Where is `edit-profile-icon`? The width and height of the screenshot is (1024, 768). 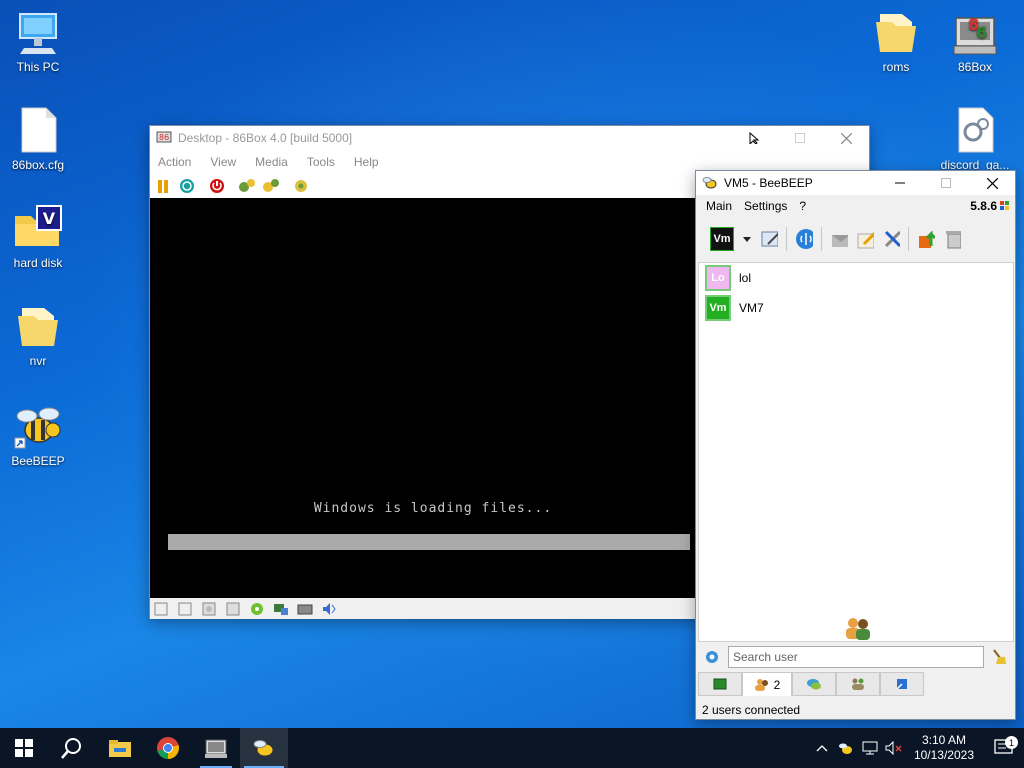
edit-profile-icon is located at coordinates (769, 239).